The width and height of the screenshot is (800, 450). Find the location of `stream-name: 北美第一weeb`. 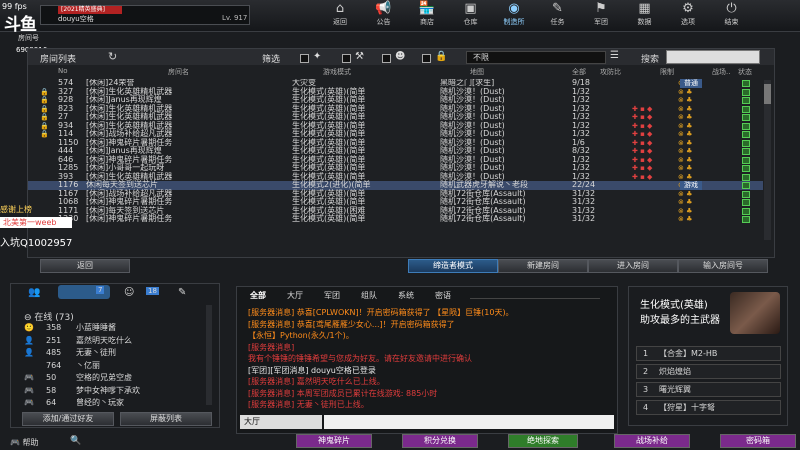

stream-name: 北美第一weeb is located at coordinates (36, 222).